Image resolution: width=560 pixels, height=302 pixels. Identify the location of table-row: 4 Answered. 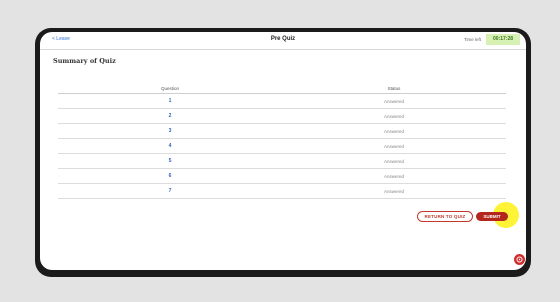
(282, 146).